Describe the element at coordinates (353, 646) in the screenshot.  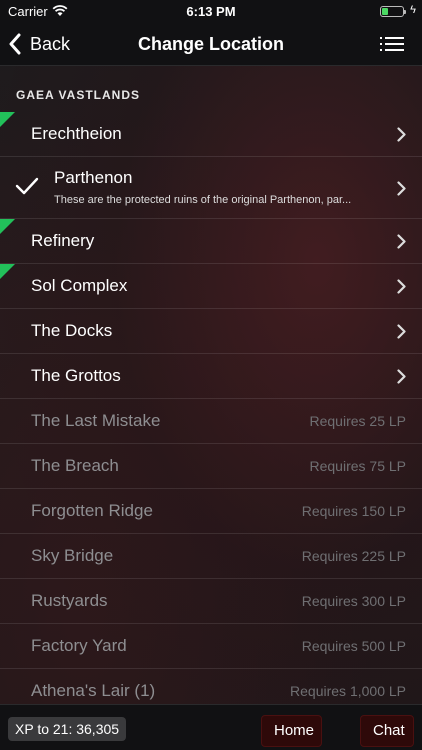
I see `lp-requirement: Requires 500 LP` at that location.